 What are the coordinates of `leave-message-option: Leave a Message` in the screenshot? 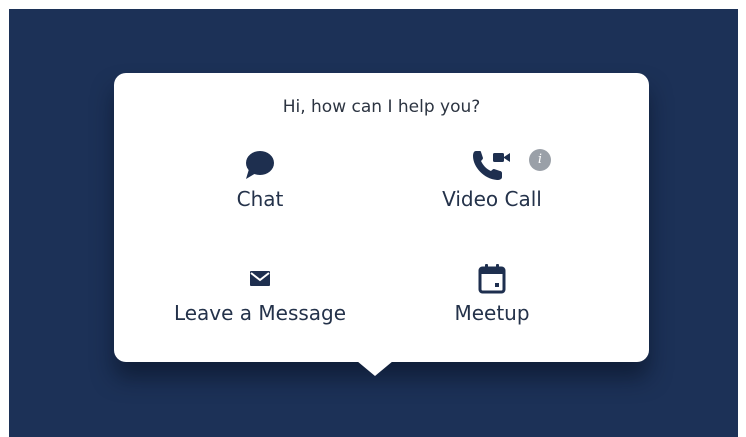 It's located at (260, 293).